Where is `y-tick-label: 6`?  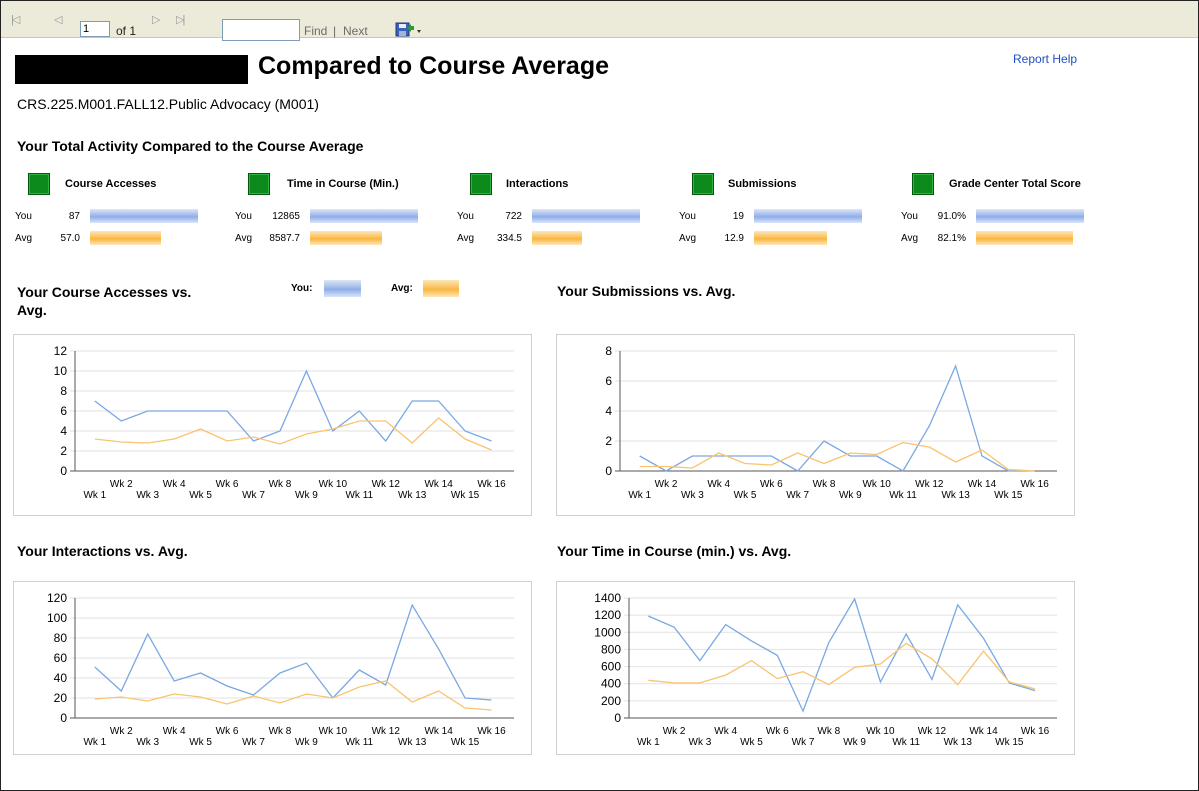
y-tick-label: 6 is located at coordinates (608, 381).